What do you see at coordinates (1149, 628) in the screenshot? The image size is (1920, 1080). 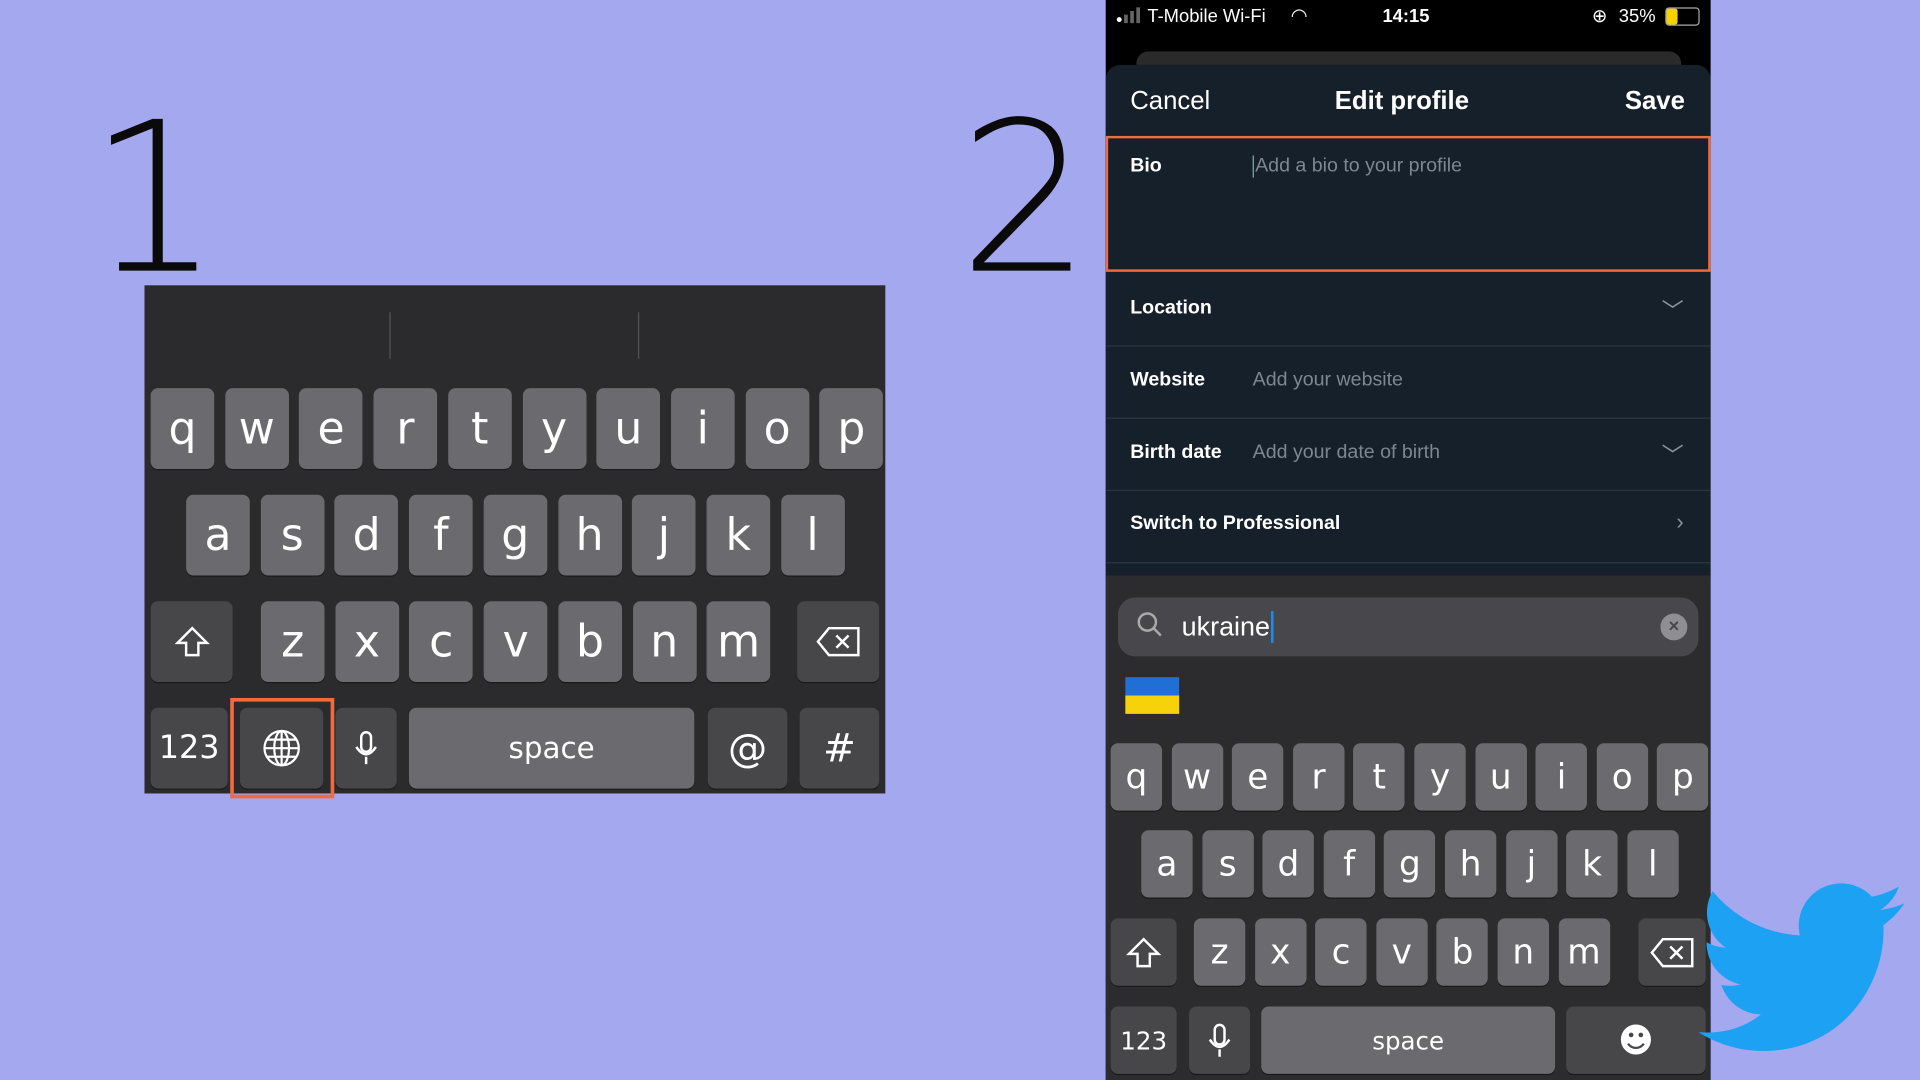 I see `search-icon` at bounding box center [1149, 628].